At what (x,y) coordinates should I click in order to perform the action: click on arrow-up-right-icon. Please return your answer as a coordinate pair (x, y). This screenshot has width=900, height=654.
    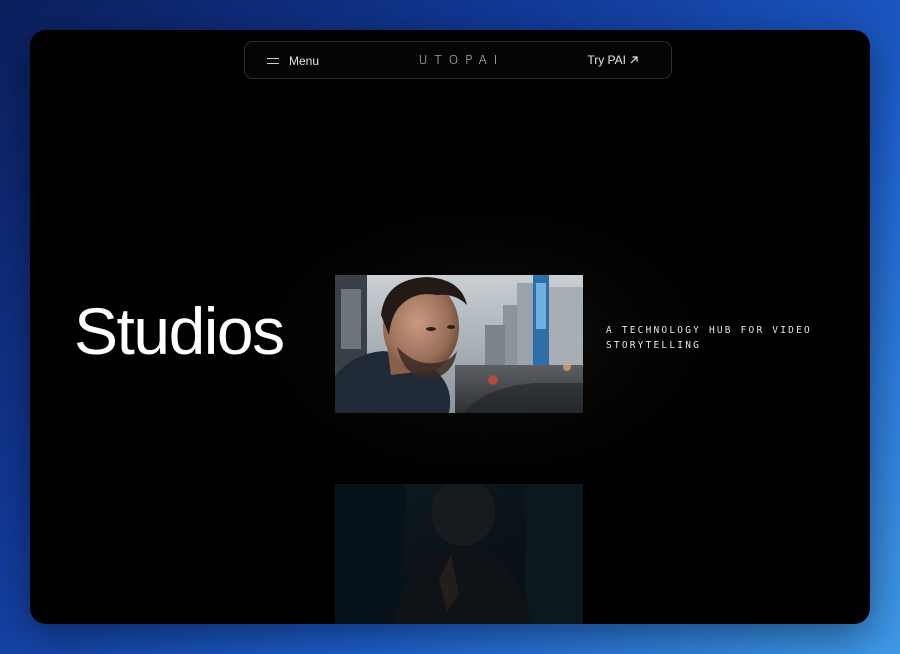
    Looking at the image, I should click on (634, 60).